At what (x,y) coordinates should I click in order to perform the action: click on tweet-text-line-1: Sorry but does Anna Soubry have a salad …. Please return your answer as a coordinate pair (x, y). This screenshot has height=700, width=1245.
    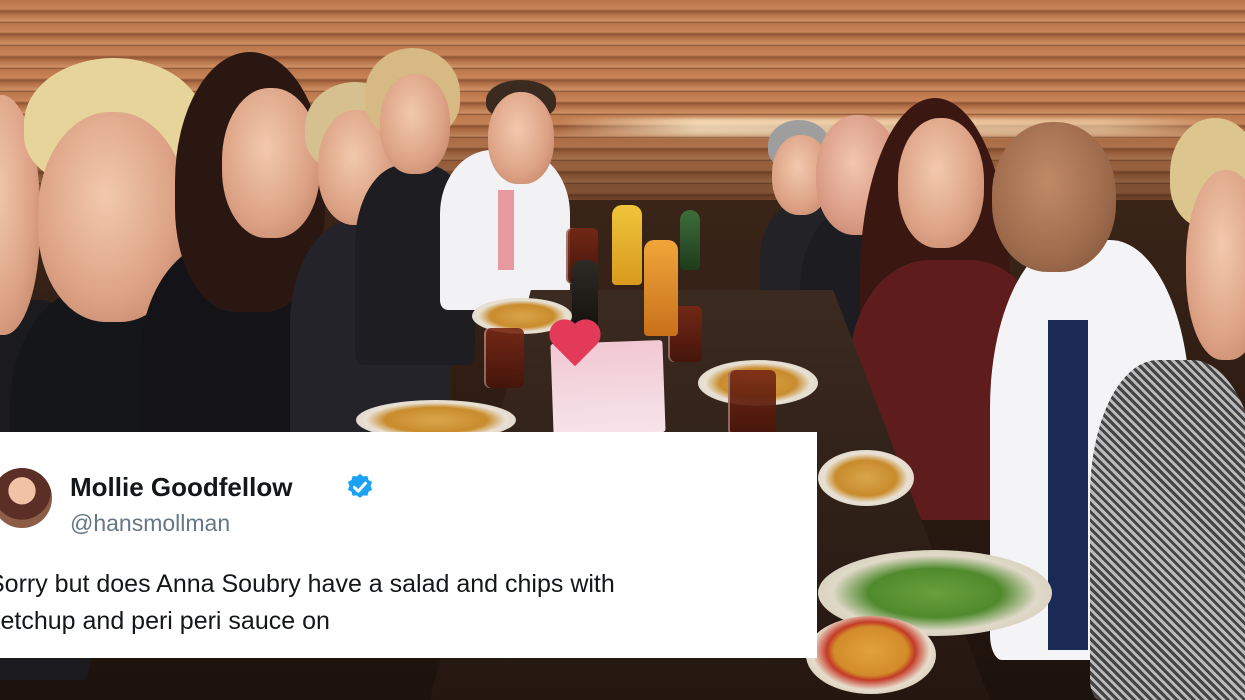
    Looking at the image, I should click on (307, 584).